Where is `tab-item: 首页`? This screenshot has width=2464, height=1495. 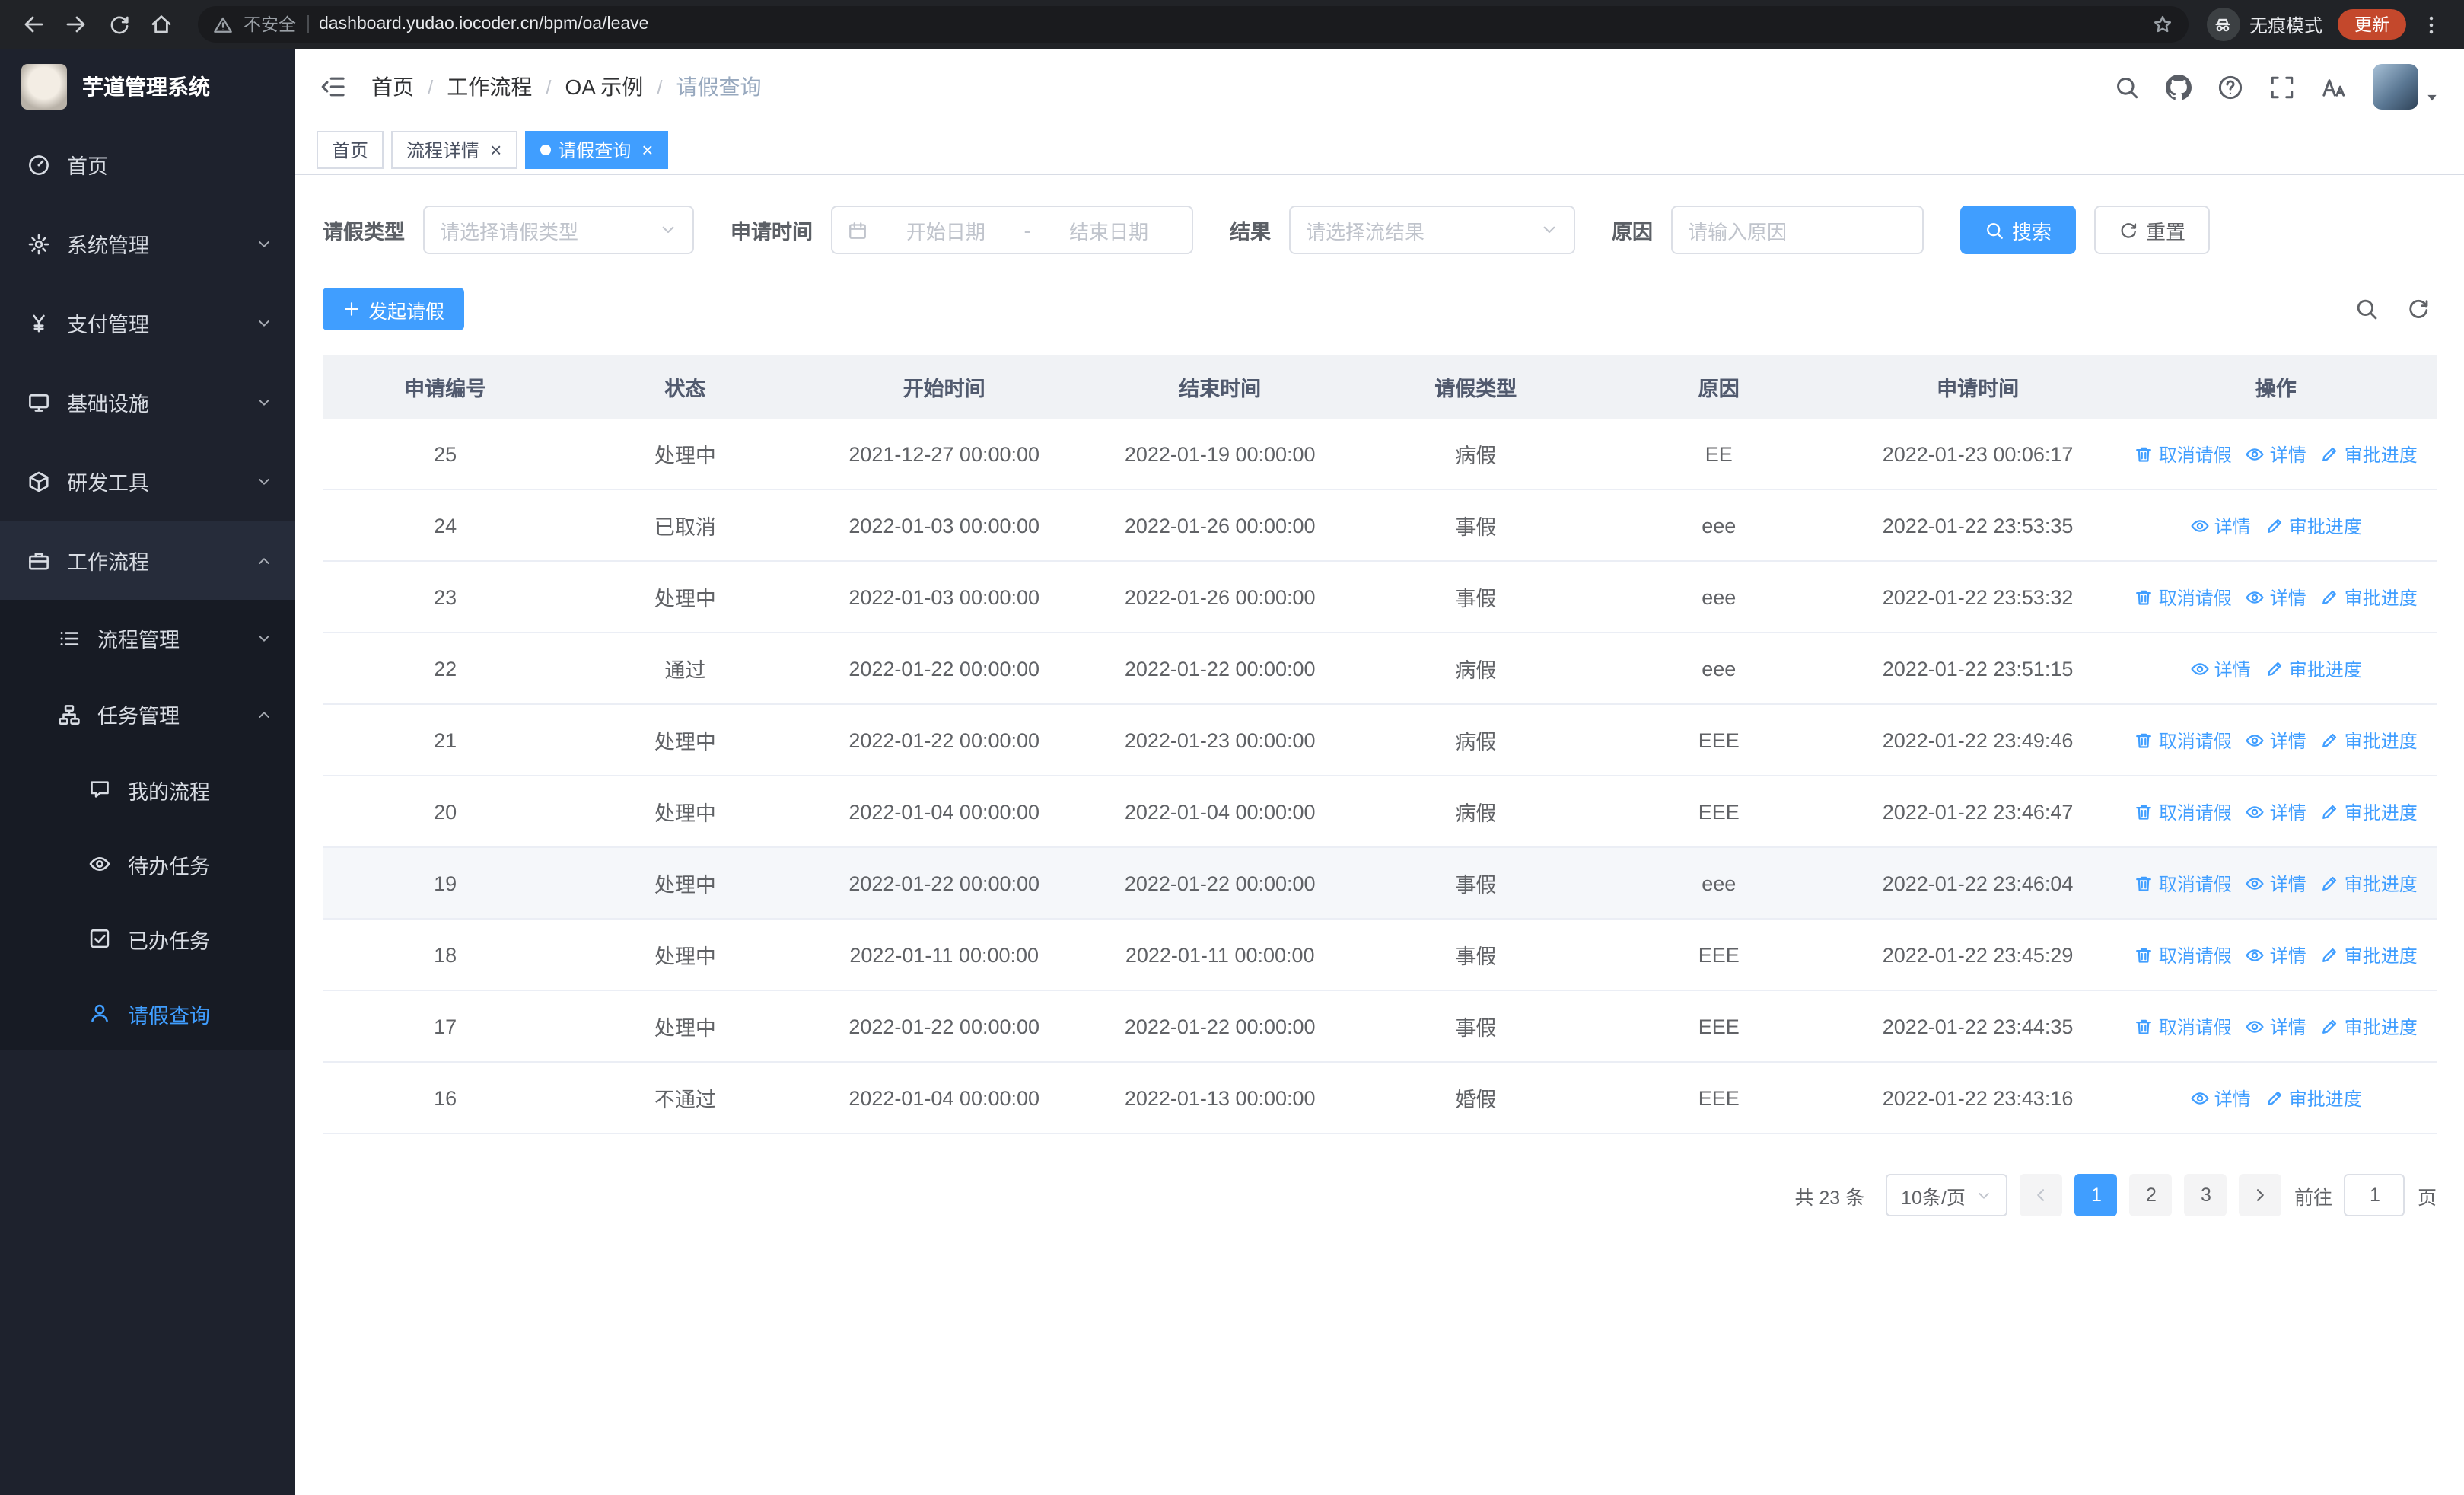
tab-item: 首页 is located at coordinates (350, 149).